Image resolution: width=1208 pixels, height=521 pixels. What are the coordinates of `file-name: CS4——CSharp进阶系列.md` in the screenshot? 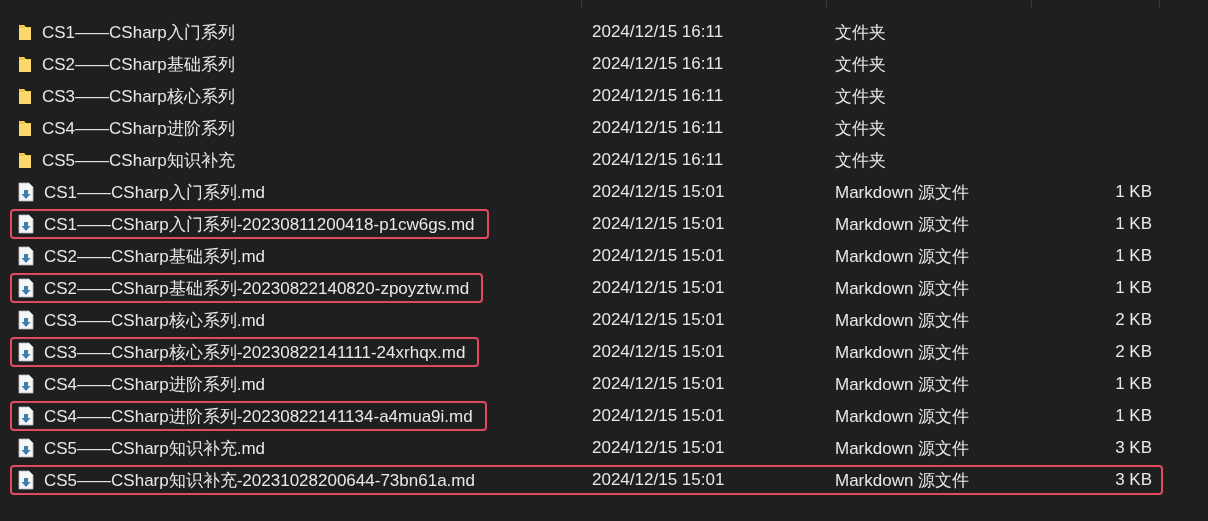 It's located at (145, 384).